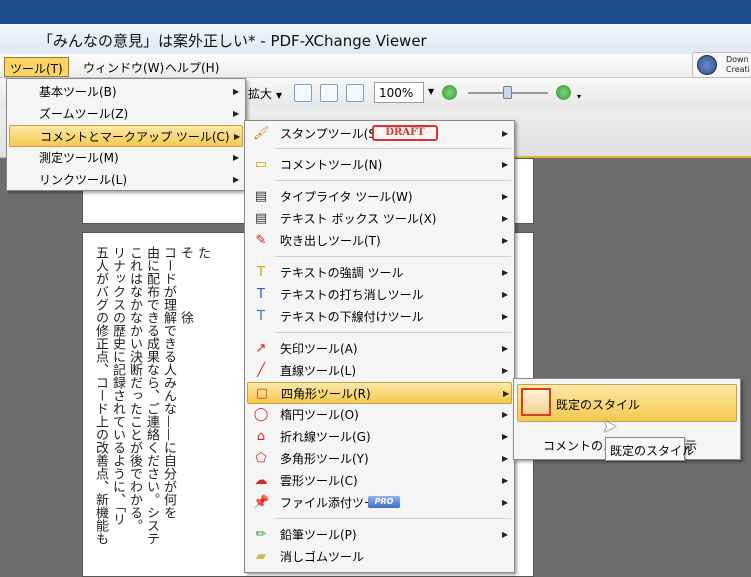  I want to click on comment-menu-item: ▢ 四角形ツール(R) ▶, so click(379, 393).